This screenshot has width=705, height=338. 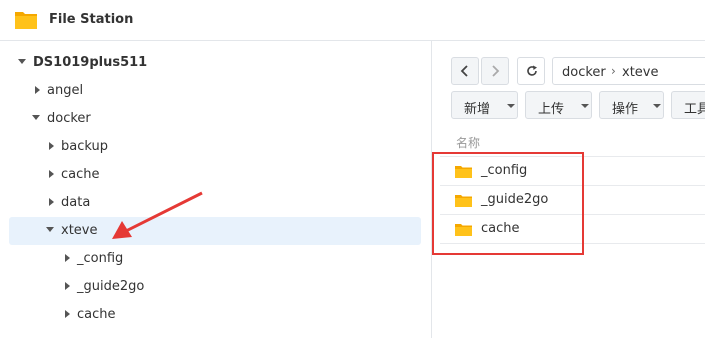 What do you see at coordinates (640, 72) in the screenshot?
I see `breadcrumb-segment: xteve` at bounding box center [640, 72].